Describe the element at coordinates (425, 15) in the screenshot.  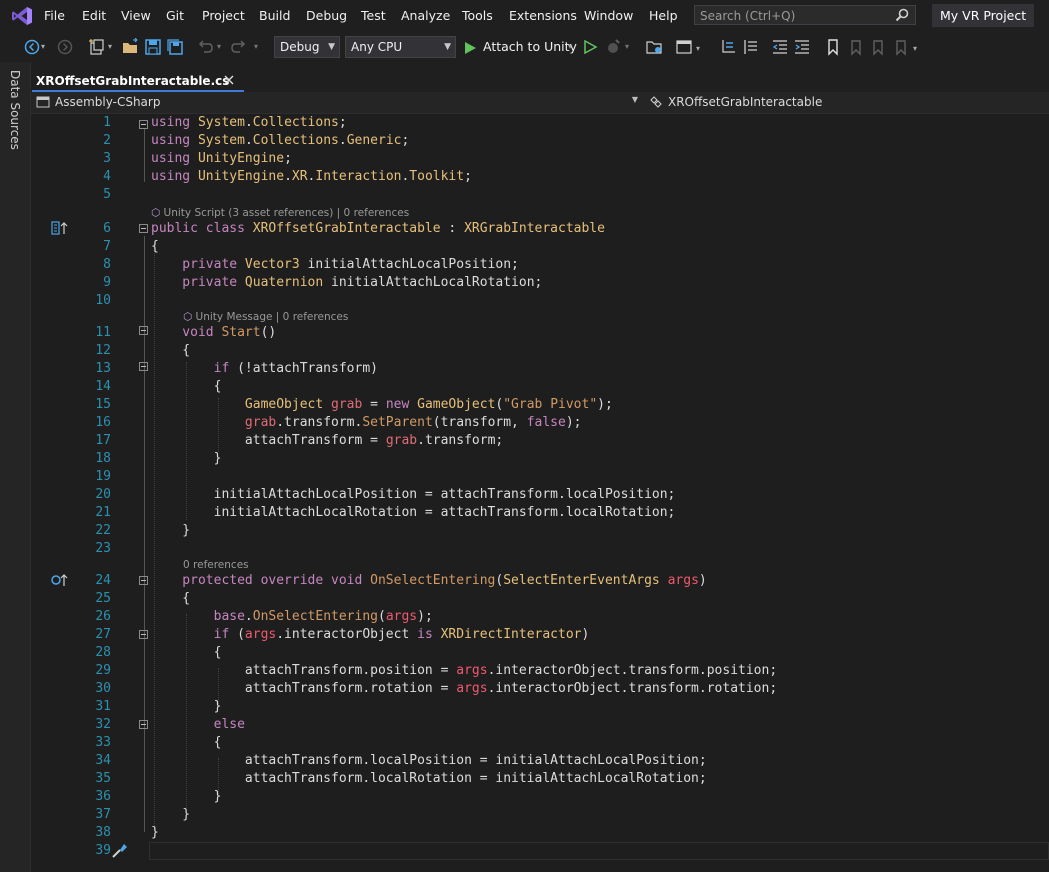
I see `menu-analyze: Analyze` at that location.